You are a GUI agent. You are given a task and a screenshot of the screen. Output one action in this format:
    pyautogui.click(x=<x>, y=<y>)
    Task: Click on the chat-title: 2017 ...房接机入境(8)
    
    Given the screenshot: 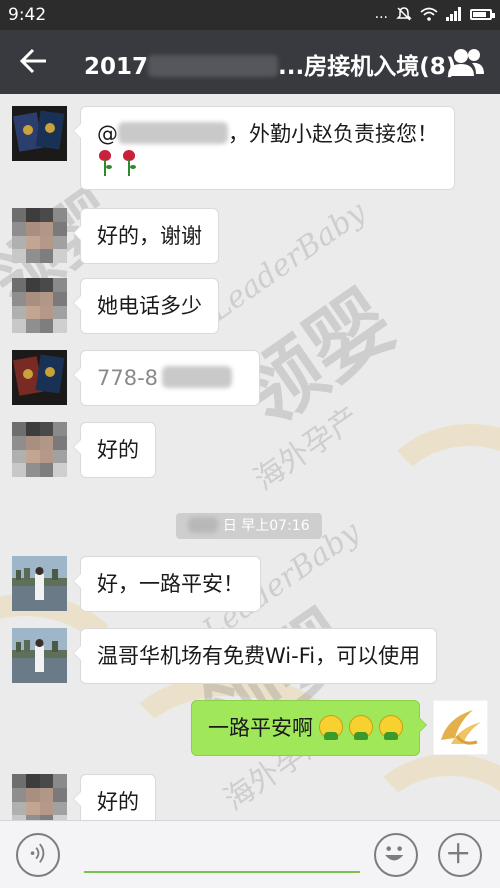 What is the action you would take?
    pyautogui.click(x=270, y=64)
    